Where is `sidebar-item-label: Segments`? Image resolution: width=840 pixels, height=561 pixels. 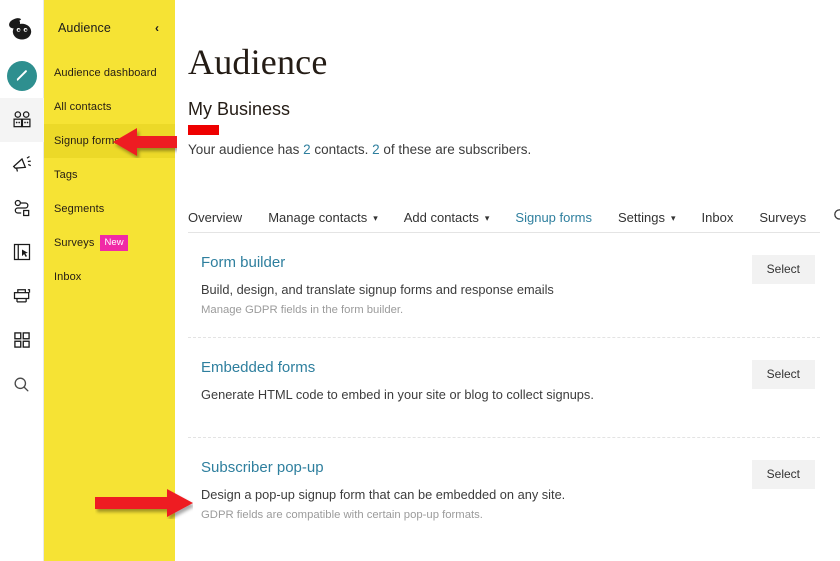
sidebar-item-label: Segments is located at coordinates (79, 209).